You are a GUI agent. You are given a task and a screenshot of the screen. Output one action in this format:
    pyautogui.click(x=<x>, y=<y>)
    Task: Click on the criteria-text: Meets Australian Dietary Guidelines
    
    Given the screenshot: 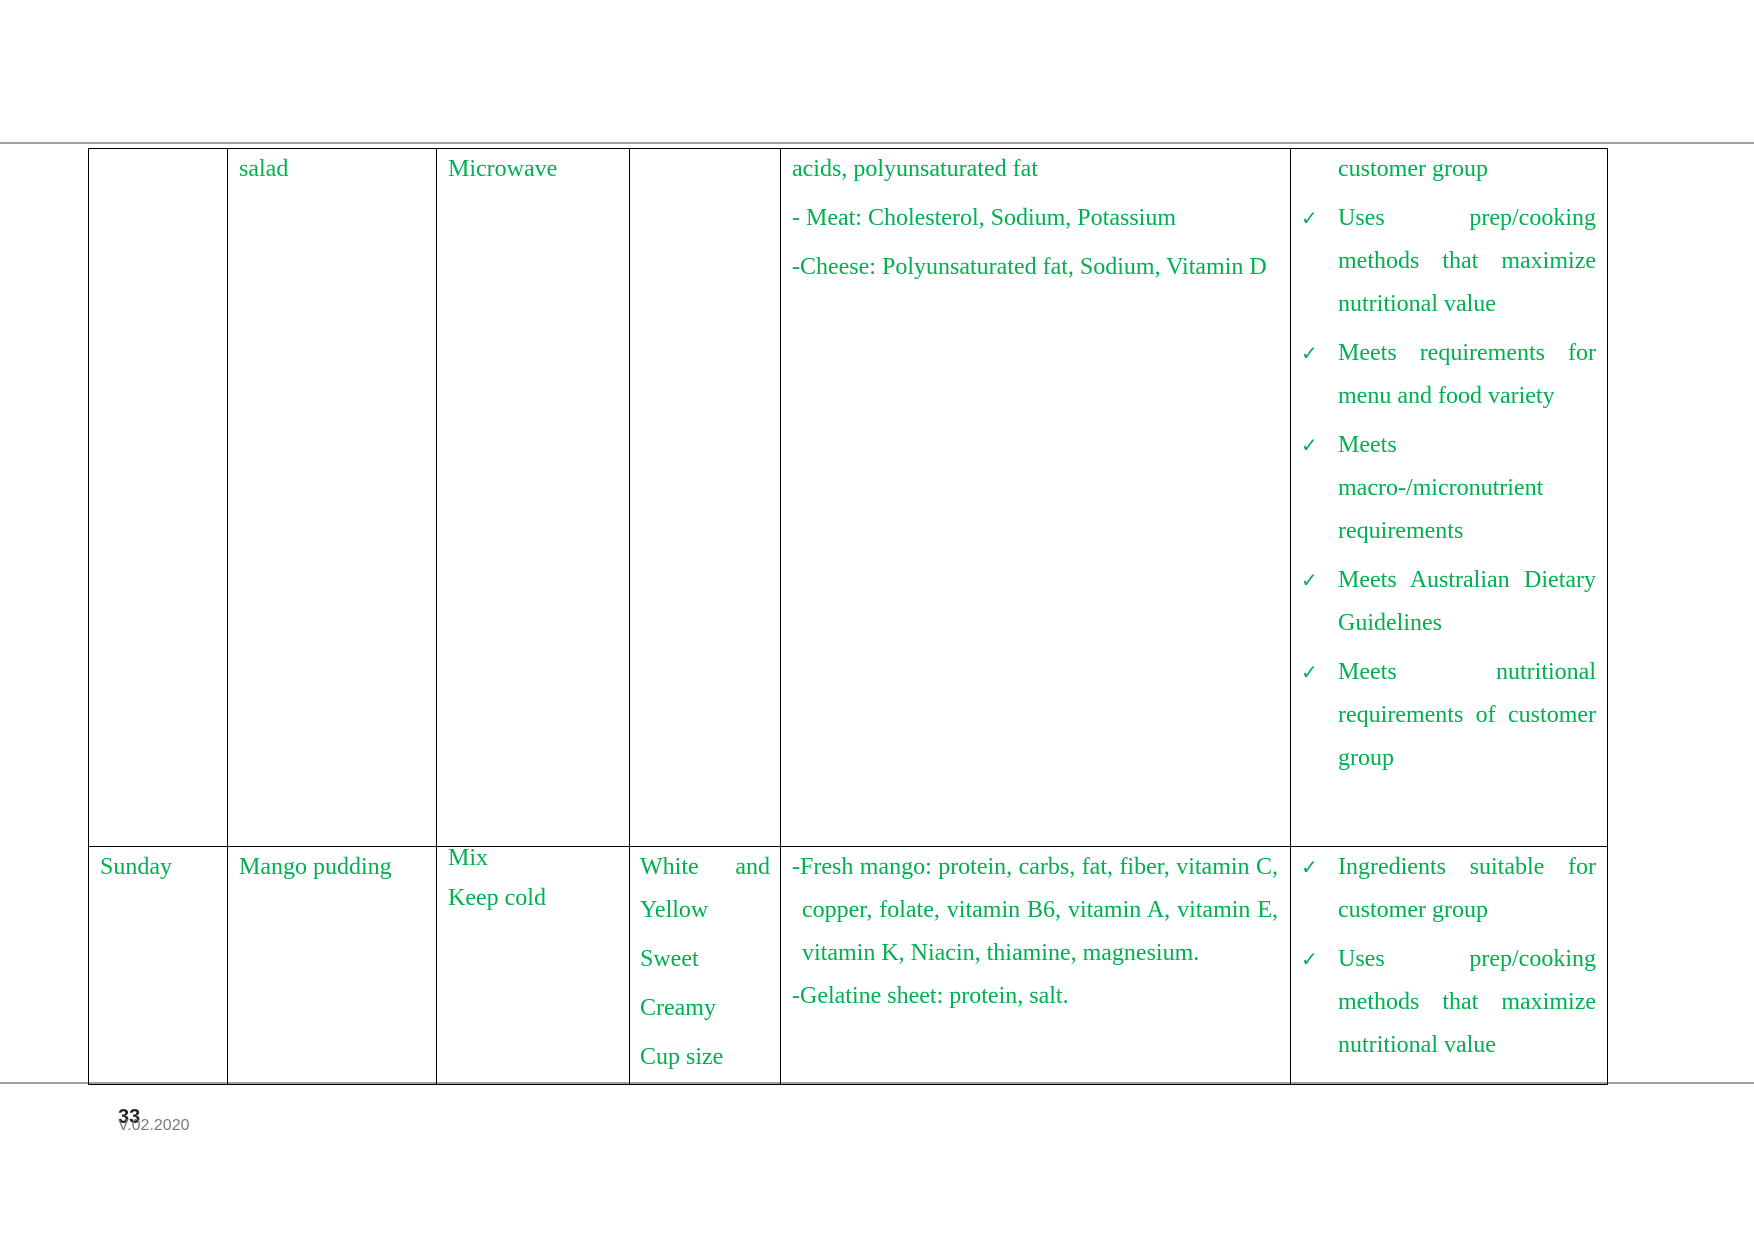 What is the action you would take?
    pyautogui.click(x=1467, y=601)
    